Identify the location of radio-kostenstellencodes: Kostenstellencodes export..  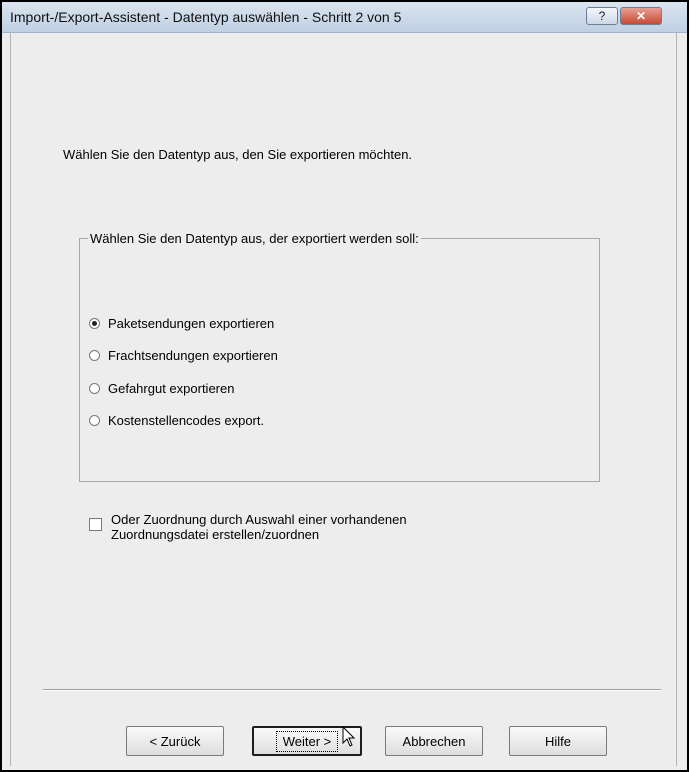
(176, 420).